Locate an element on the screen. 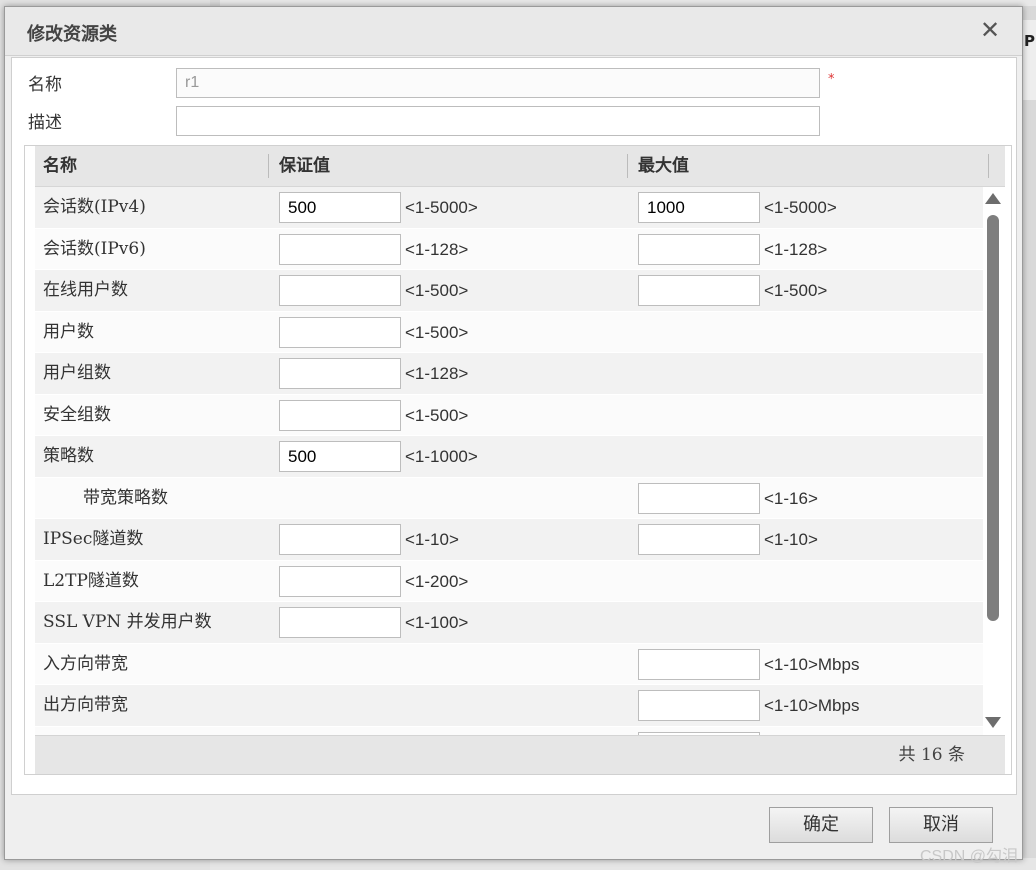 The height and width of the screenshot is (870, 1036). table-row: 用户数 <1-500> is located at coordinates (509, 332).